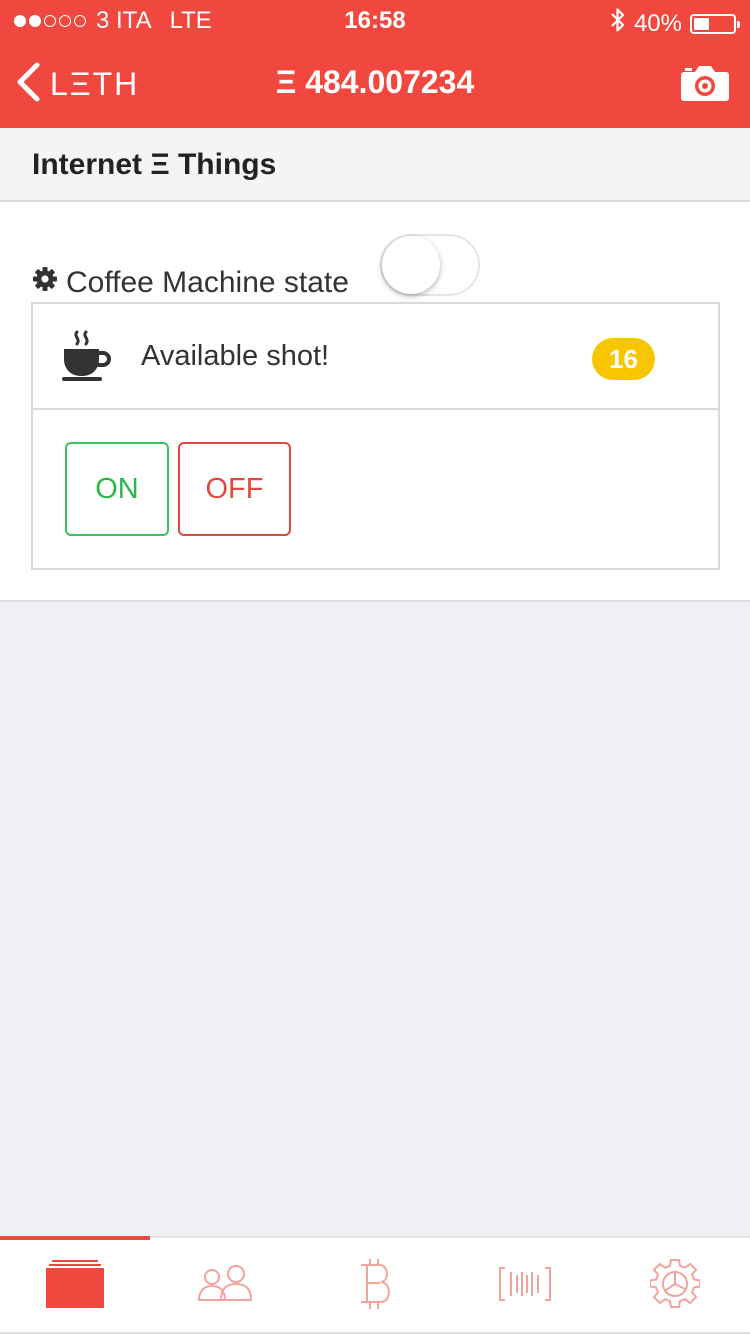 The height and width of the screenshot is (1334, 750). What do you see at coordinates (154, 164) in the screenshot?
I see `section-title: Internet Ξ Things` at bounding box center [154, 164].